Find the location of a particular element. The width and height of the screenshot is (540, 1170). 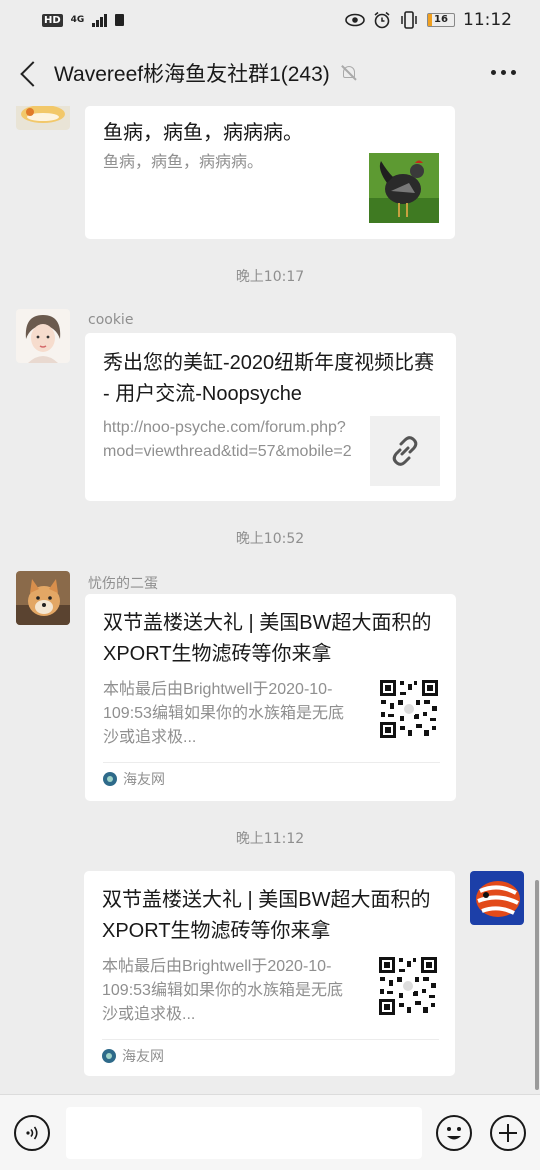

status-left: HD 4G is located at coordinates (83, 20).